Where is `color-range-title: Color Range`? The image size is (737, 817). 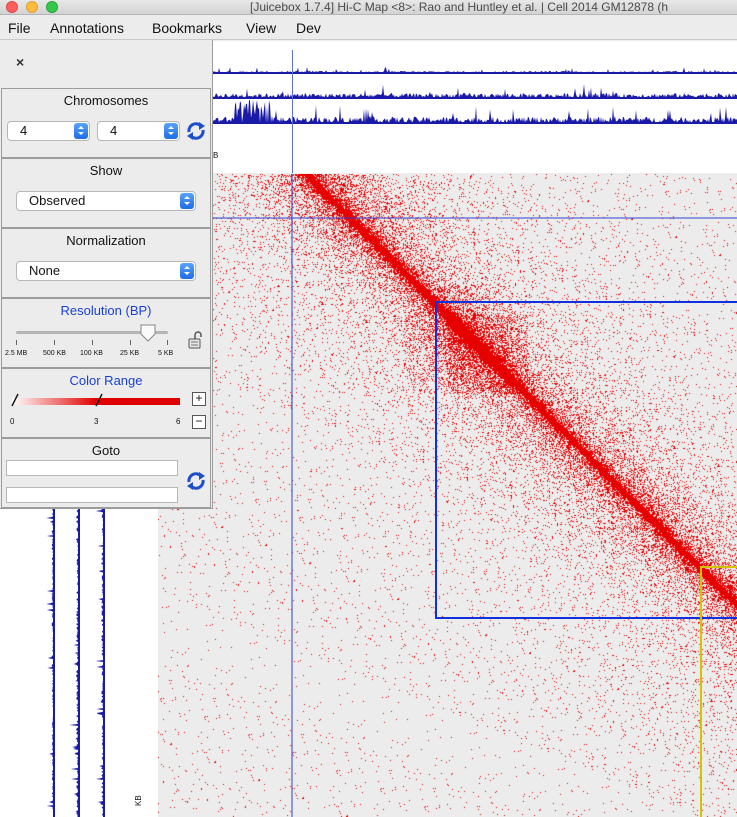 color-range-title: Color Range is located at coordinates (106, 380).